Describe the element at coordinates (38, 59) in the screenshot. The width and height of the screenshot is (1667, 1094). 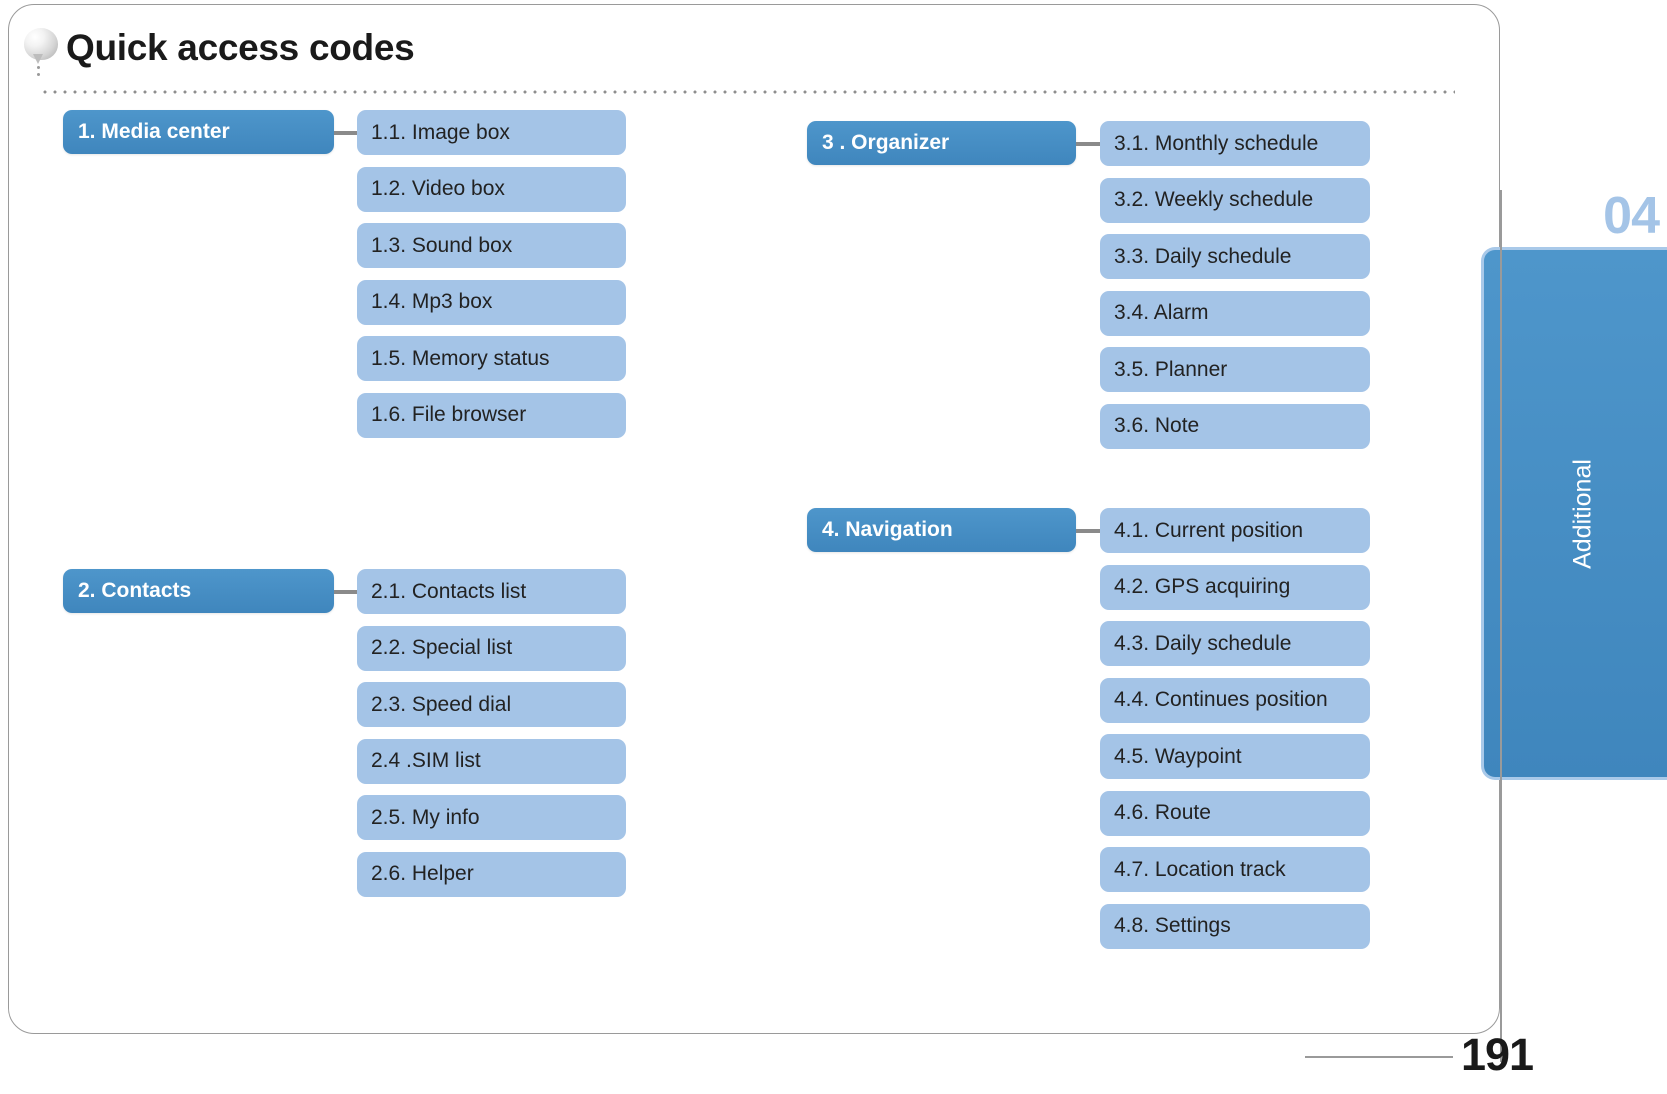
I see `speech-bubble-tail` at that location.